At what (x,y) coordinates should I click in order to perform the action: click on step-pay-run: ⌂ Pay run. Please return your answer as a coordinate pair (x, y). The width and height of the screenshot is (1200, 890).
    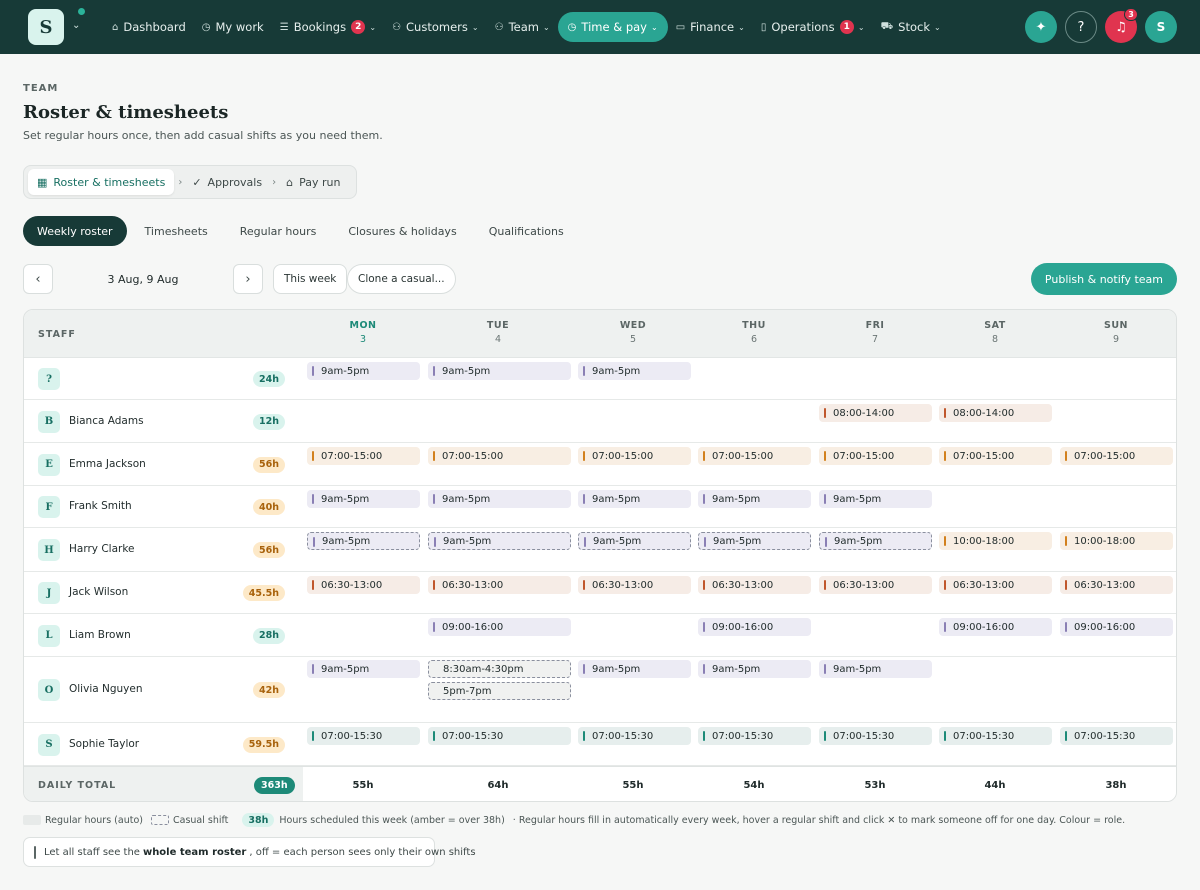
    Looking at the image, I should click on (313, 182).